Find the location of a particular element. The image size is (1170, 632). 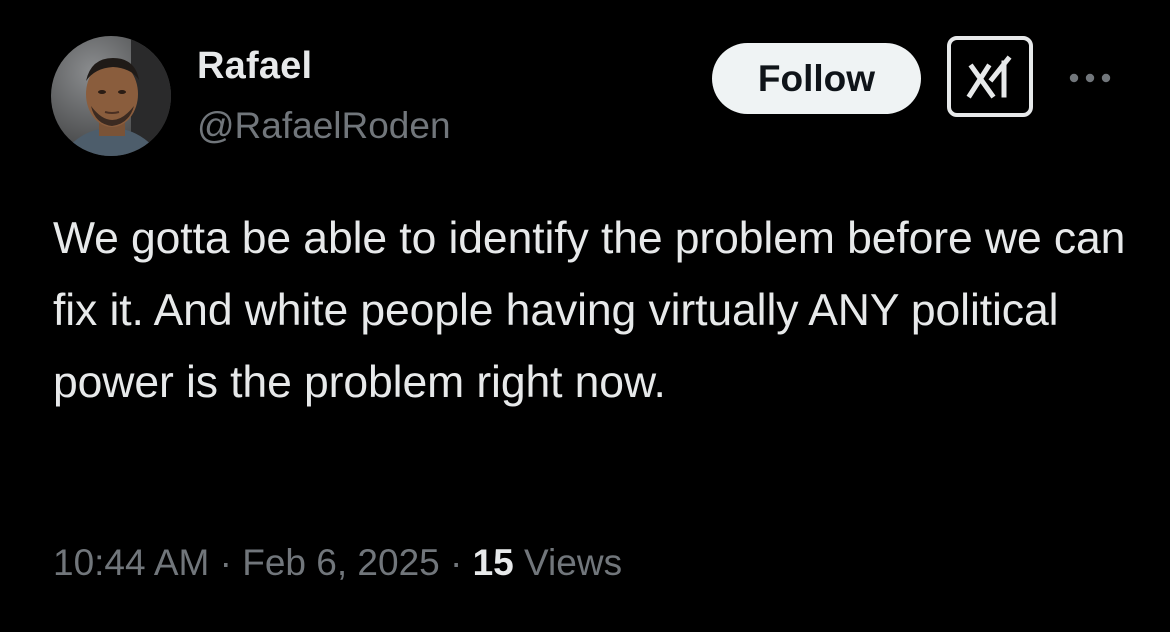

author-handle: @RafaelRoden is located at coordinates (324, 126).